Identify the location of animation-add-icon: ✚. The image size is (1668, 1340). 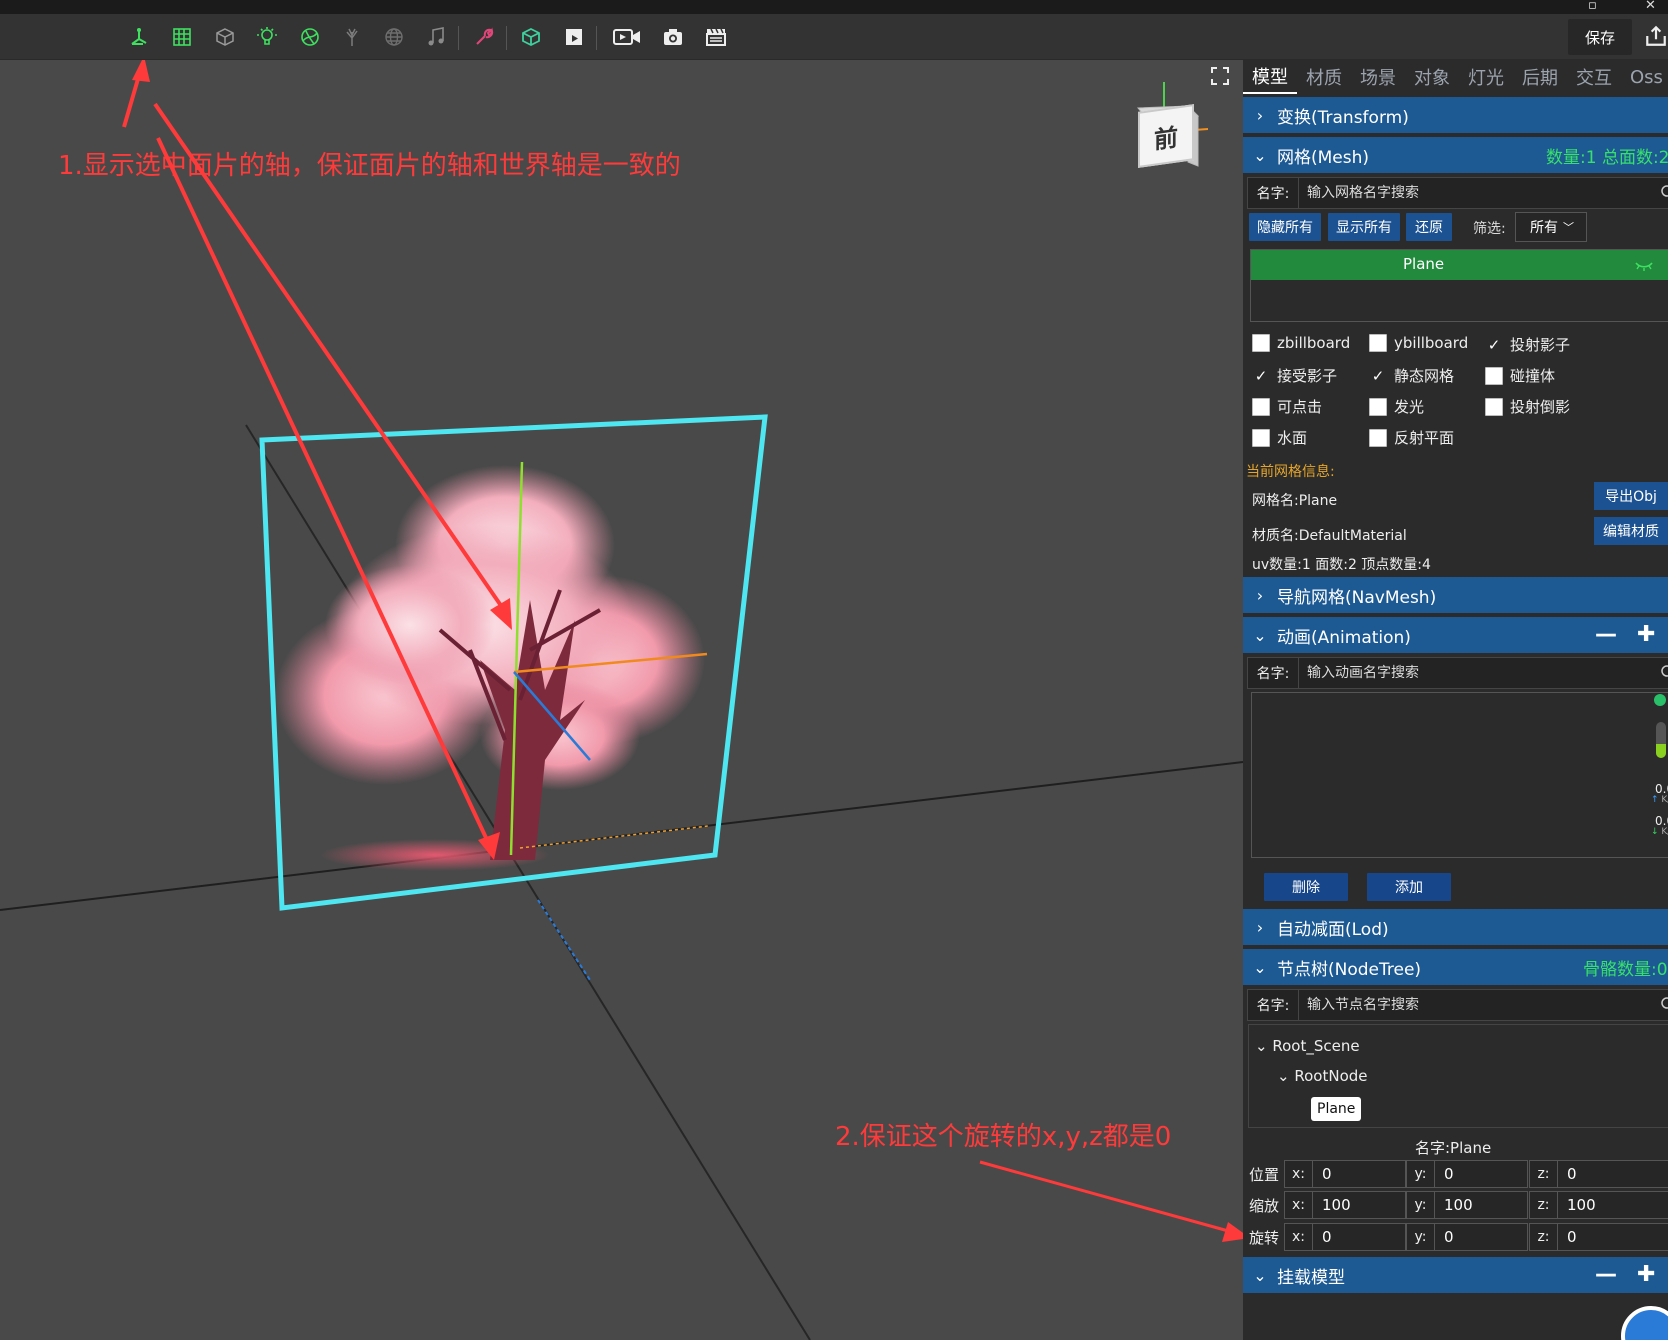
(1646, 635).